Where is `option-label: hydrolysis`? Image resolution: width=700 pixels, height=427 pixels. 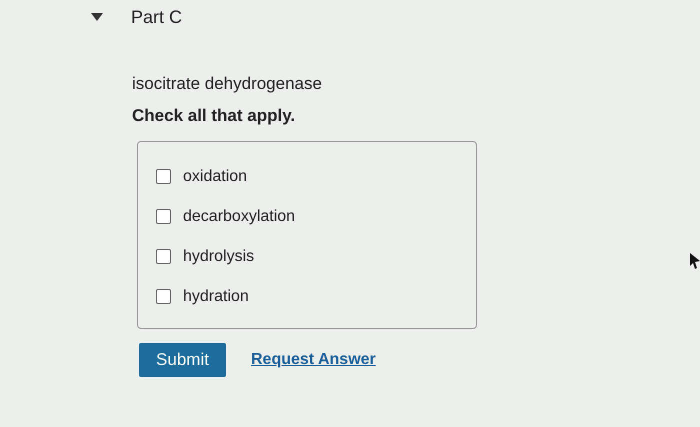
option-label: hydrolysis is located at coordinates (218, 256).